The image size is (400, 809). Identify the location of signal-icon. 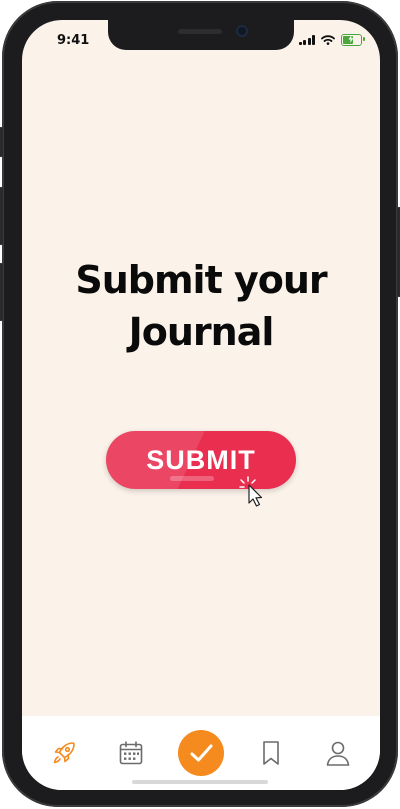
(306, 40).